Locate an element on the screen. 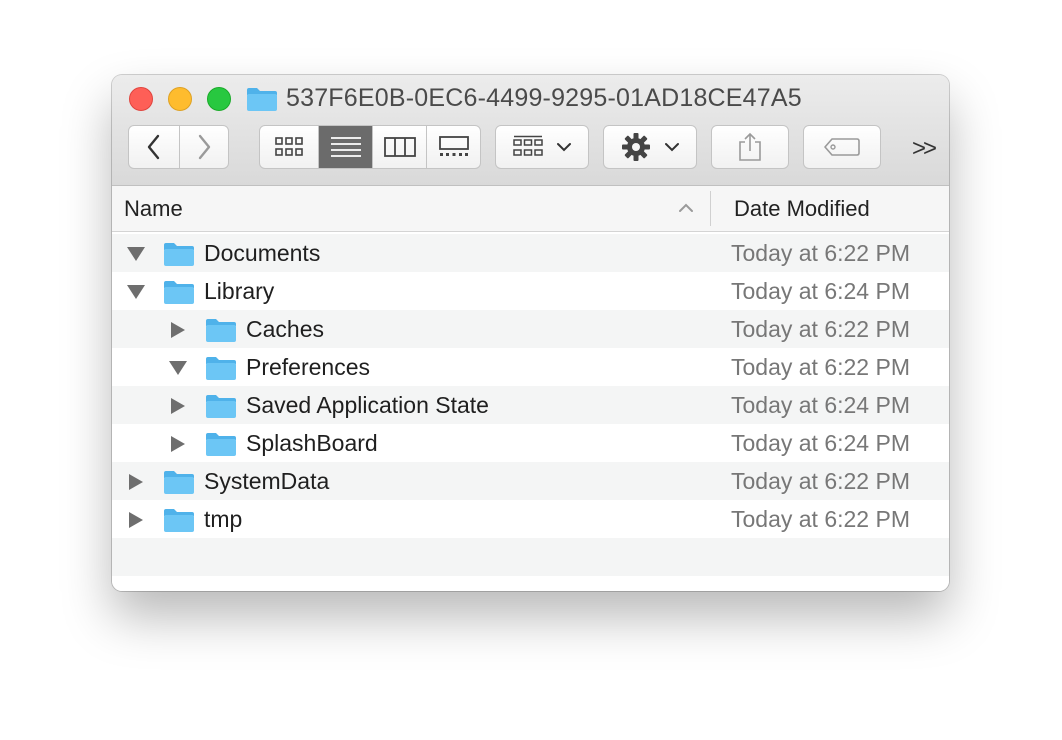 This screenshot has width=1062, height=740. share-icon is located at coordinates (750, 146).